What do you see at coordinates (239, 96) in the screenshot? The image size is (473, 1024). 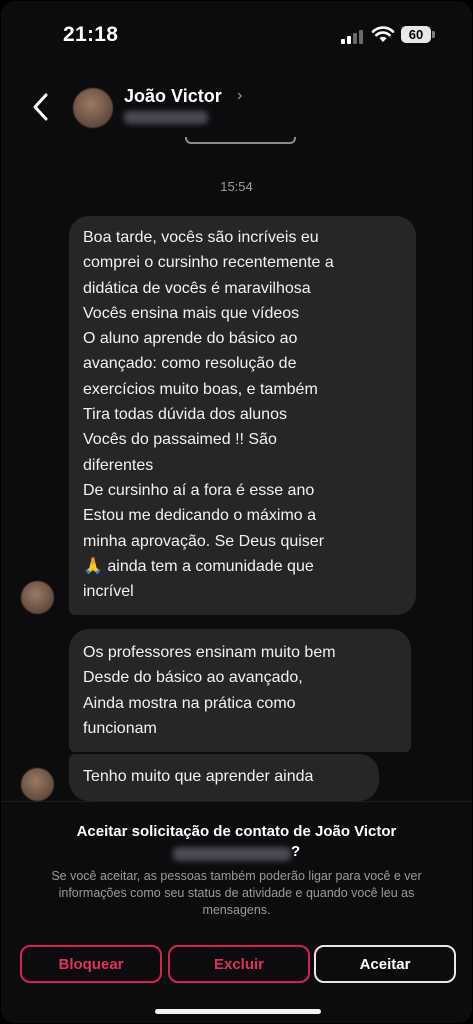 I see `chevron-right-icon: ›` at bounding box center [239, 96].